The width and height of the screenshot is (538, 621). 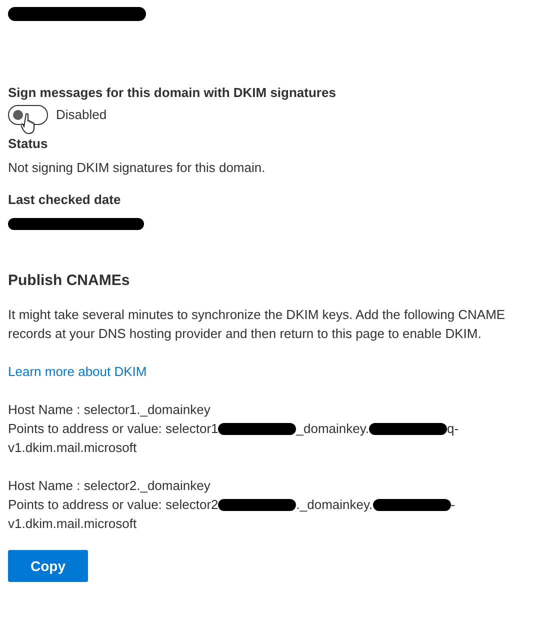 What do you see at coordinates (257, 324) in the screenshot?
I see `description-text: It might take several minutes to synchronize the DKIM keys. Add the following CNAME records at your DNS hosting provider and then return to this page to enable DKIM.` at bounding box center [257, 324].